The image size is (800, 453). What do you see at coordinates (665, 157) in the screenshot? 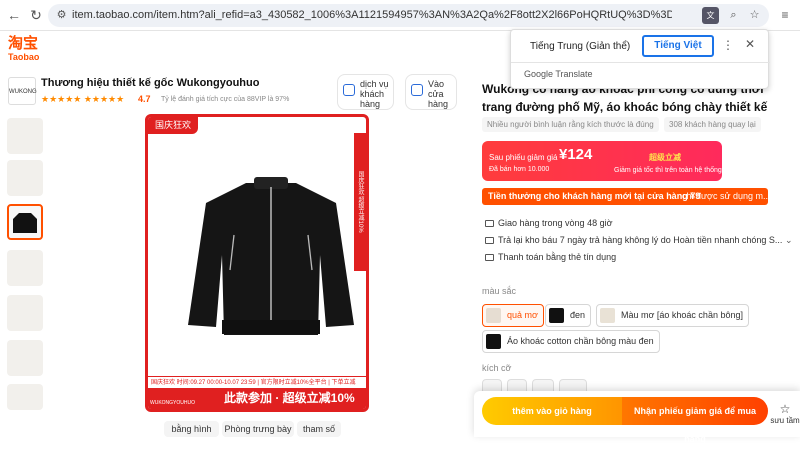
I see `promo-tag: 超级立减` at bounding box center [665, 157].